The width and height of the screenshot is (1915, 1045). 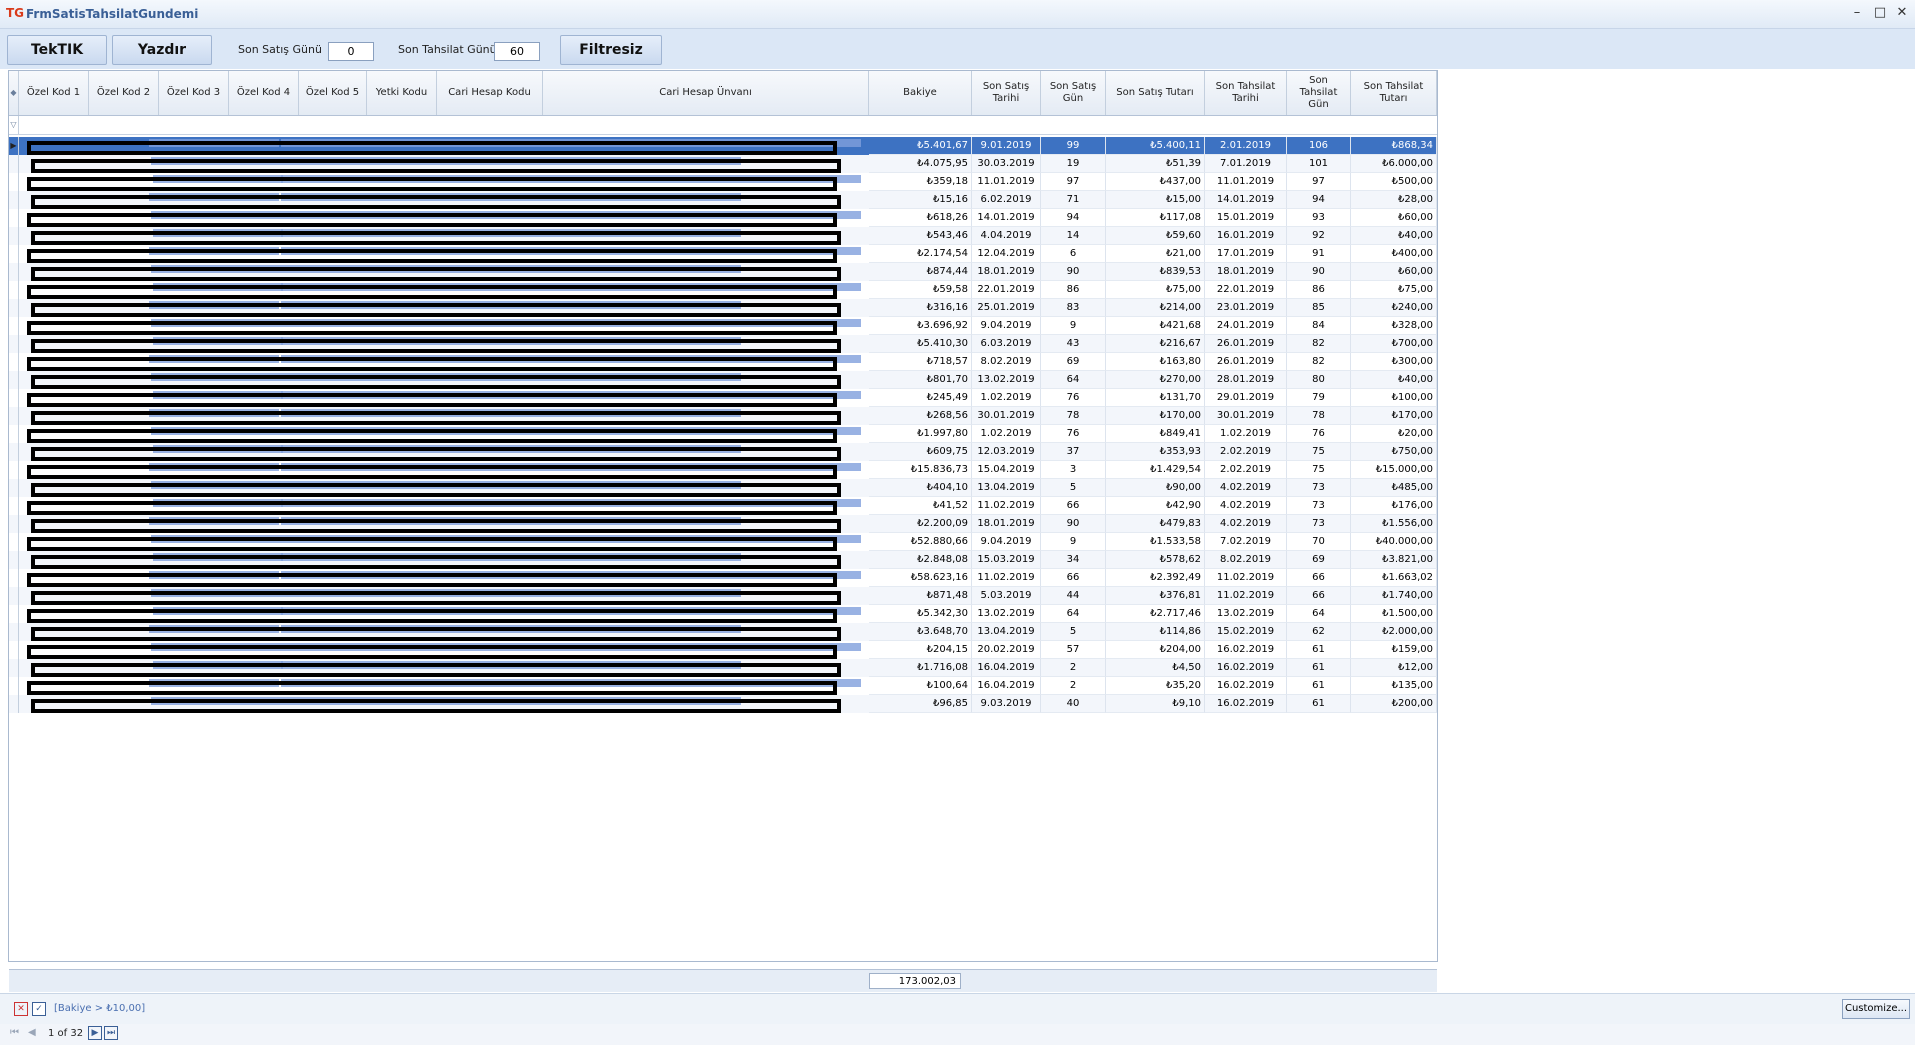 What do you see at coordinates (1073, 182) in the screenshot?
I see `cell-son-satis-gun: 97` at bounding box center [1073, 182].